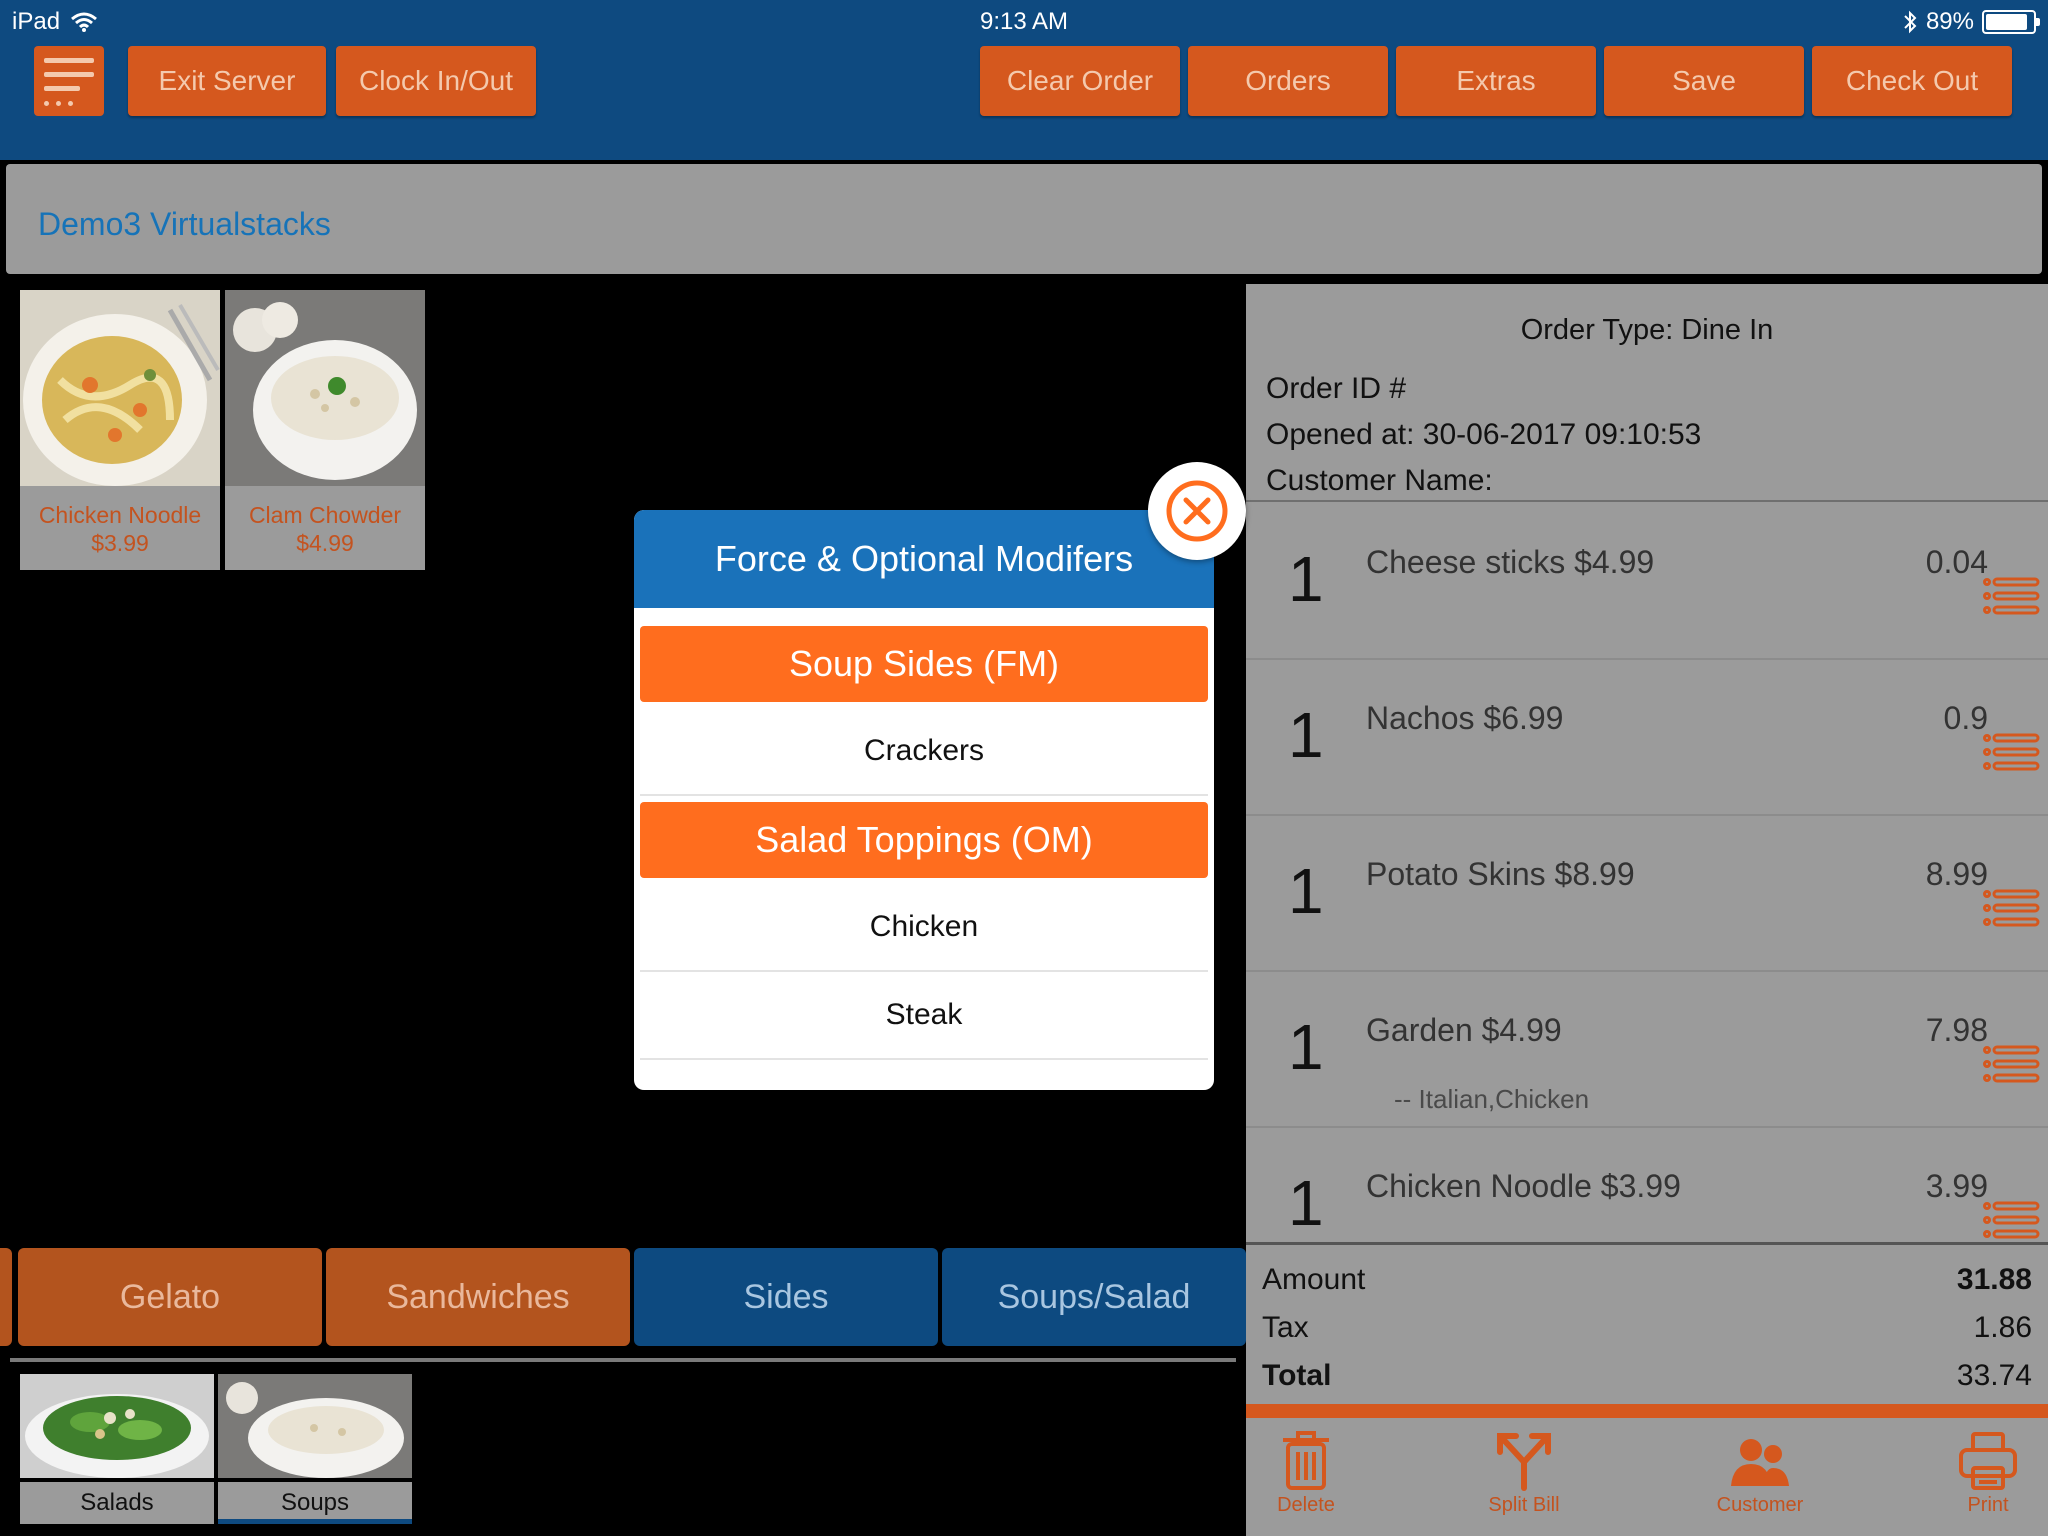 The width and height of the screenshot is (2048, 1536). What do you see at coordinates (1024, 219) in the screenshot?
I see `location-header: Demo3 Virtualstacks` at bounding box center [1024, 219].